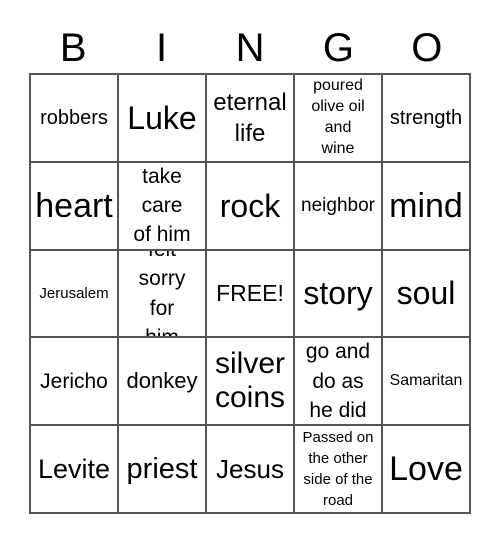  I want to click on header-letter-i: I, so click(162, 48).